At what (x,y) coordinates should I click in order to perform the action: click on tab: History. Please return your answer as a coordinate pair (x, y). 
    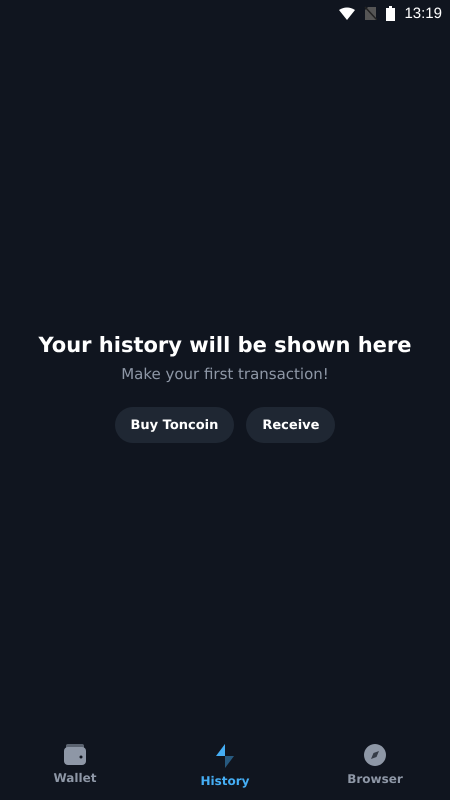
    Looking at the image, I should click on (225, 765).